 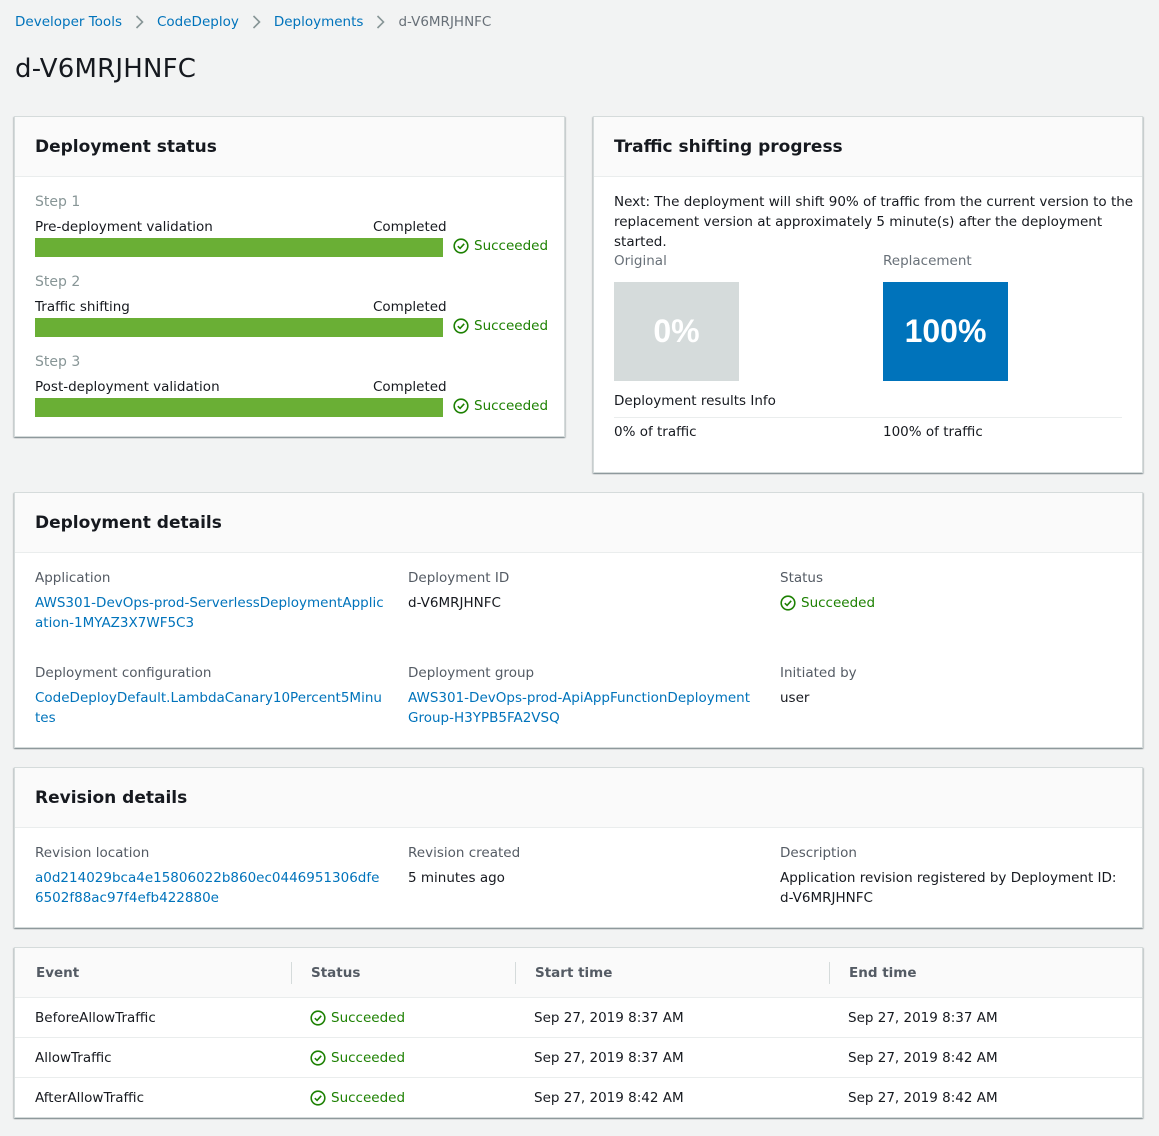 What do you see at coordinates (198, 22) in the screenshot?
I see `breadcrumb-codedeploy: CodeDeploy` at bounding box center [198, 22].